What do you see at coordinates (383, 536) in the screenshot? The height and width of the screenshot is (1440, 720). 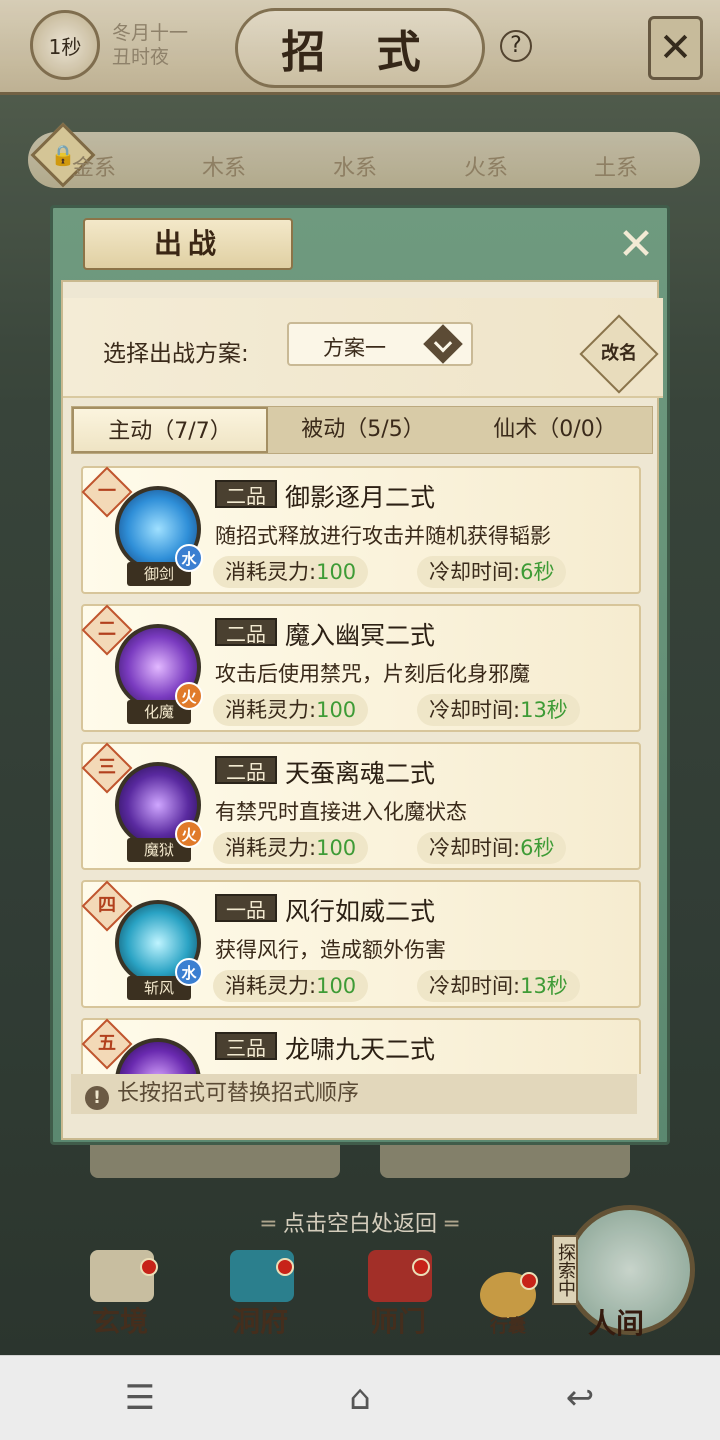 I see `skill-description: 随招式释放进行攻击并随机获得韬影` at bounding box center [383, 536].